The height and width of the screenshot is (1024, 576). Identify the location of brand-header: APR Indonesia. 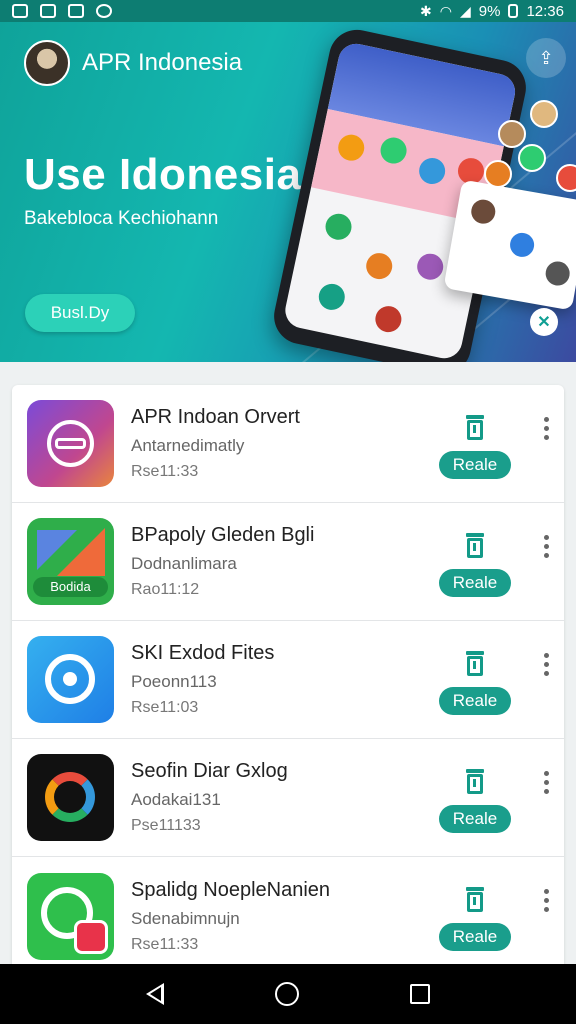
(133, 63).